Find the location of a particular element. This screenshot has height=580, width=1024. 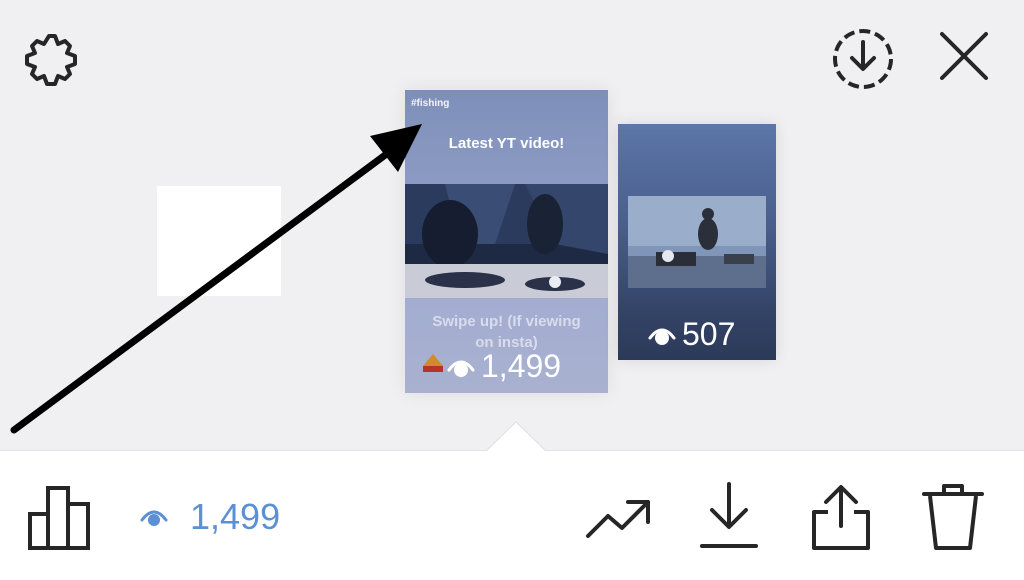

download-circle-icon is located at coordinates (863, 59).